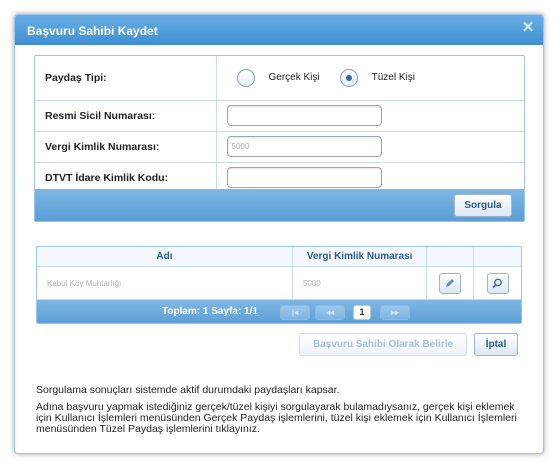 This screenshot has width=557, height=467. Describe the element at coordinates (304, 177) in the screenshot. I see `dtvt-input` at that location.